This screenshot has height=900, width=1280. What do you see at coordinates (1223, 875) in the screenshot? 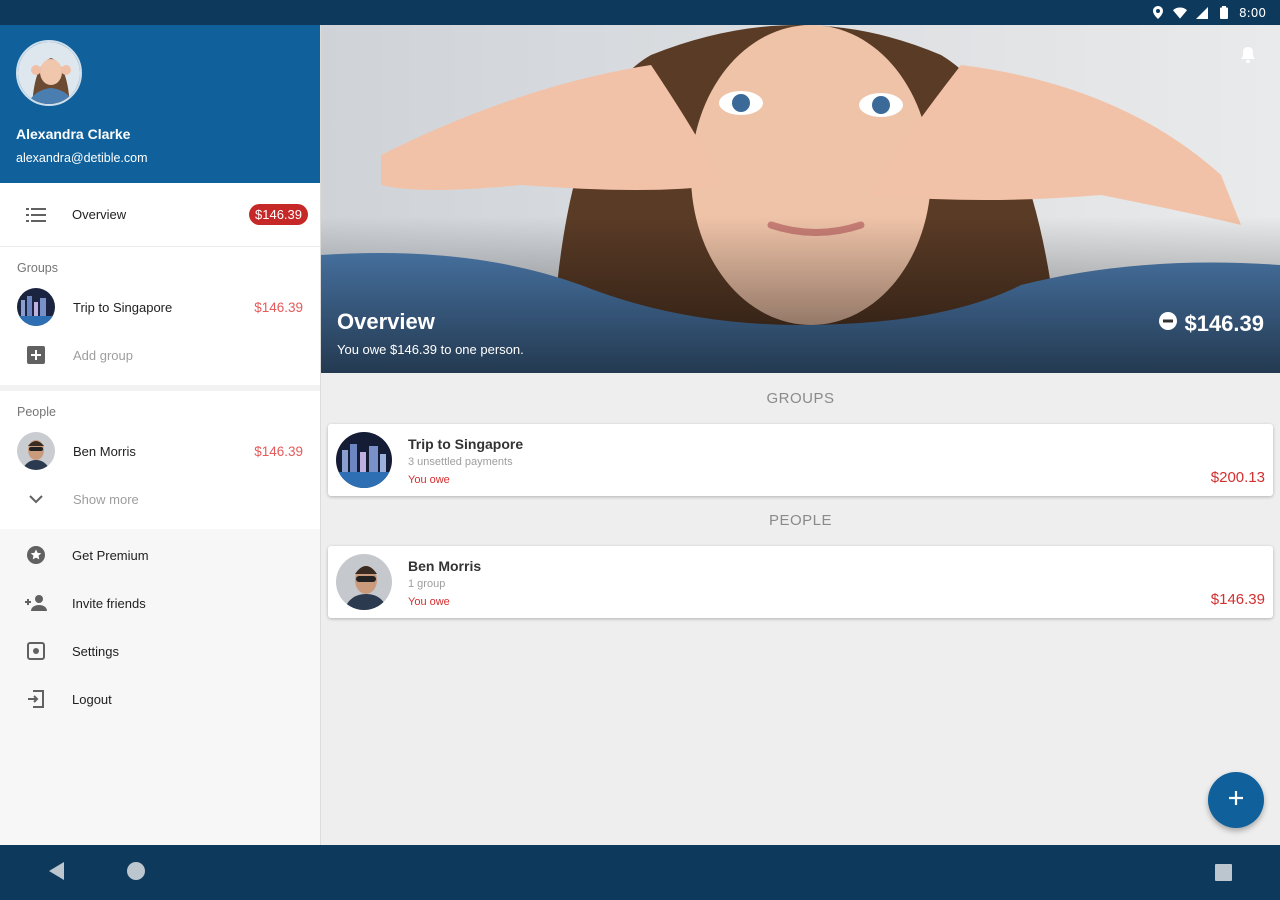
I see `recents-icon` at bounding box center [1223, 875].